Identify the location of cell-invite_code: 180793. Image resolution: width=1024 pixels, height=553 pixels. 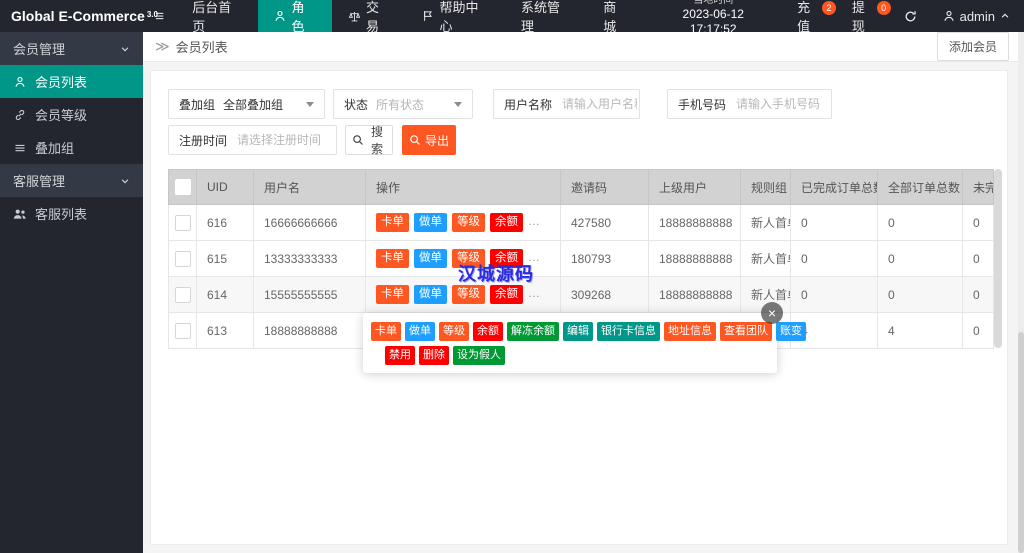
(604, 258).